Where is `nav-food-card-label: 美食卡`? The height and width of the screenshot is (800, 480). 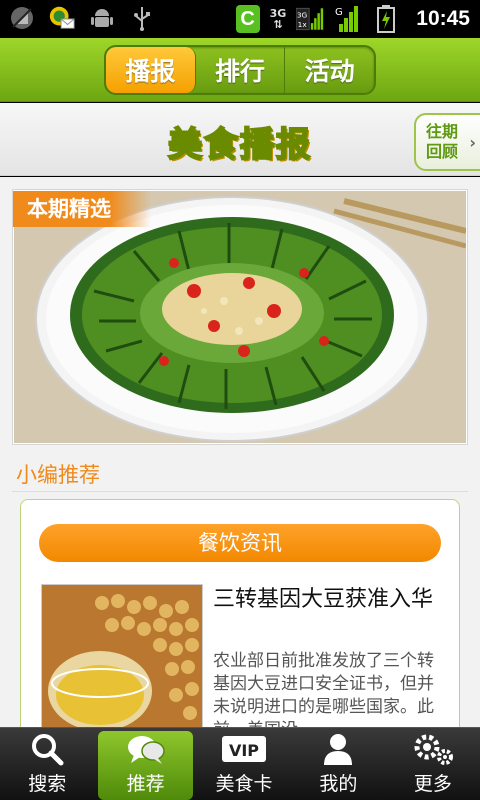
nav-food-card-label: 美食卡 is located at coordinates (244, 784).